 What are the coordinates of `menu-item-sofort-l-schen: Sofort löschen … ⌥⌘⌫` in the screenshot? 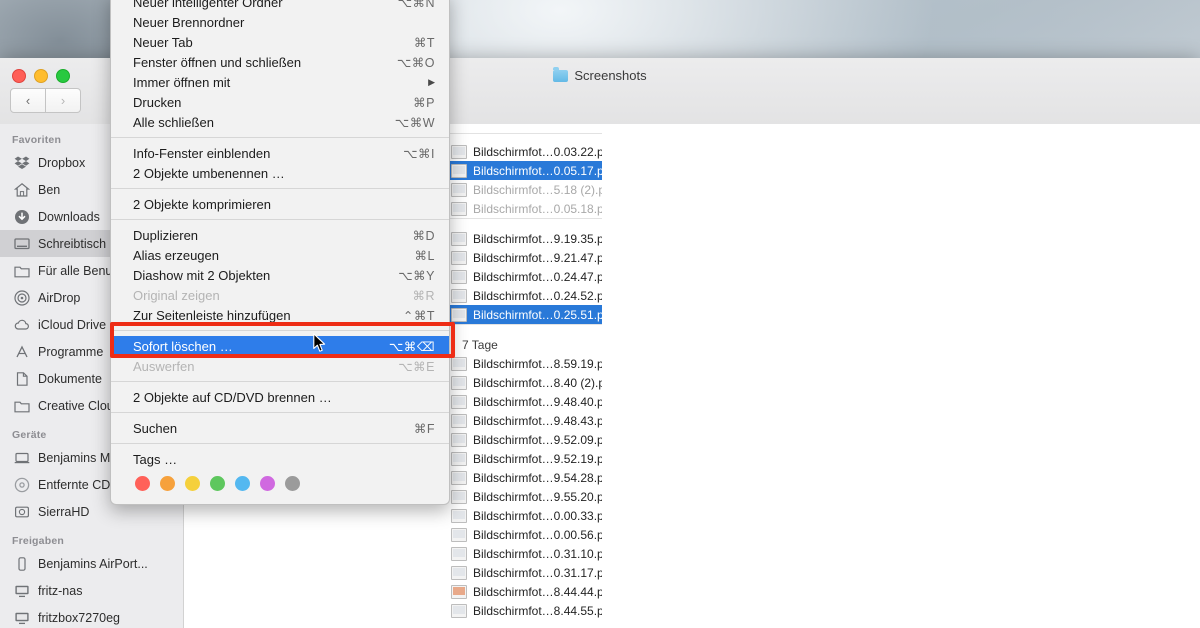 It's located at (280, 346).